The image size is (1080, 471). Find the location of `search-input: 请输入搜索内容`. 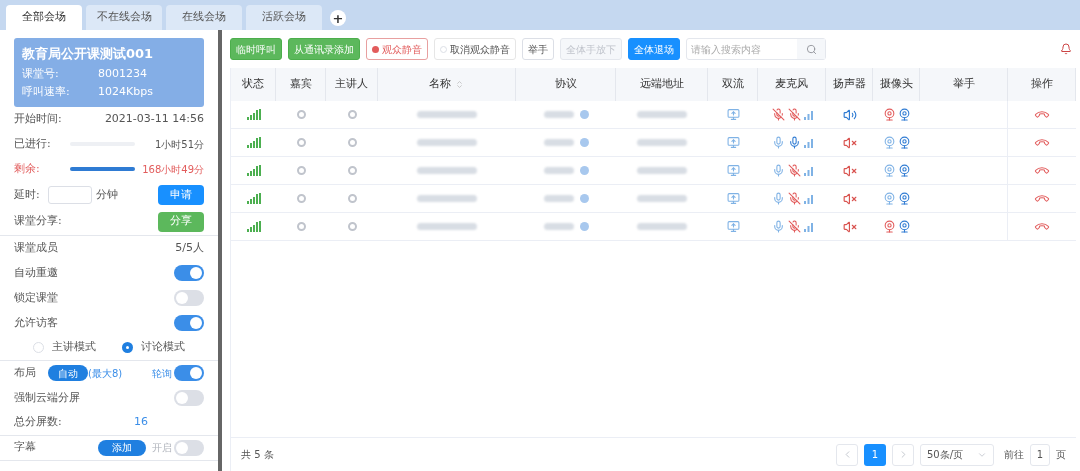

search-input: 请输入搜索内容 is located at coordinates (742, 49).